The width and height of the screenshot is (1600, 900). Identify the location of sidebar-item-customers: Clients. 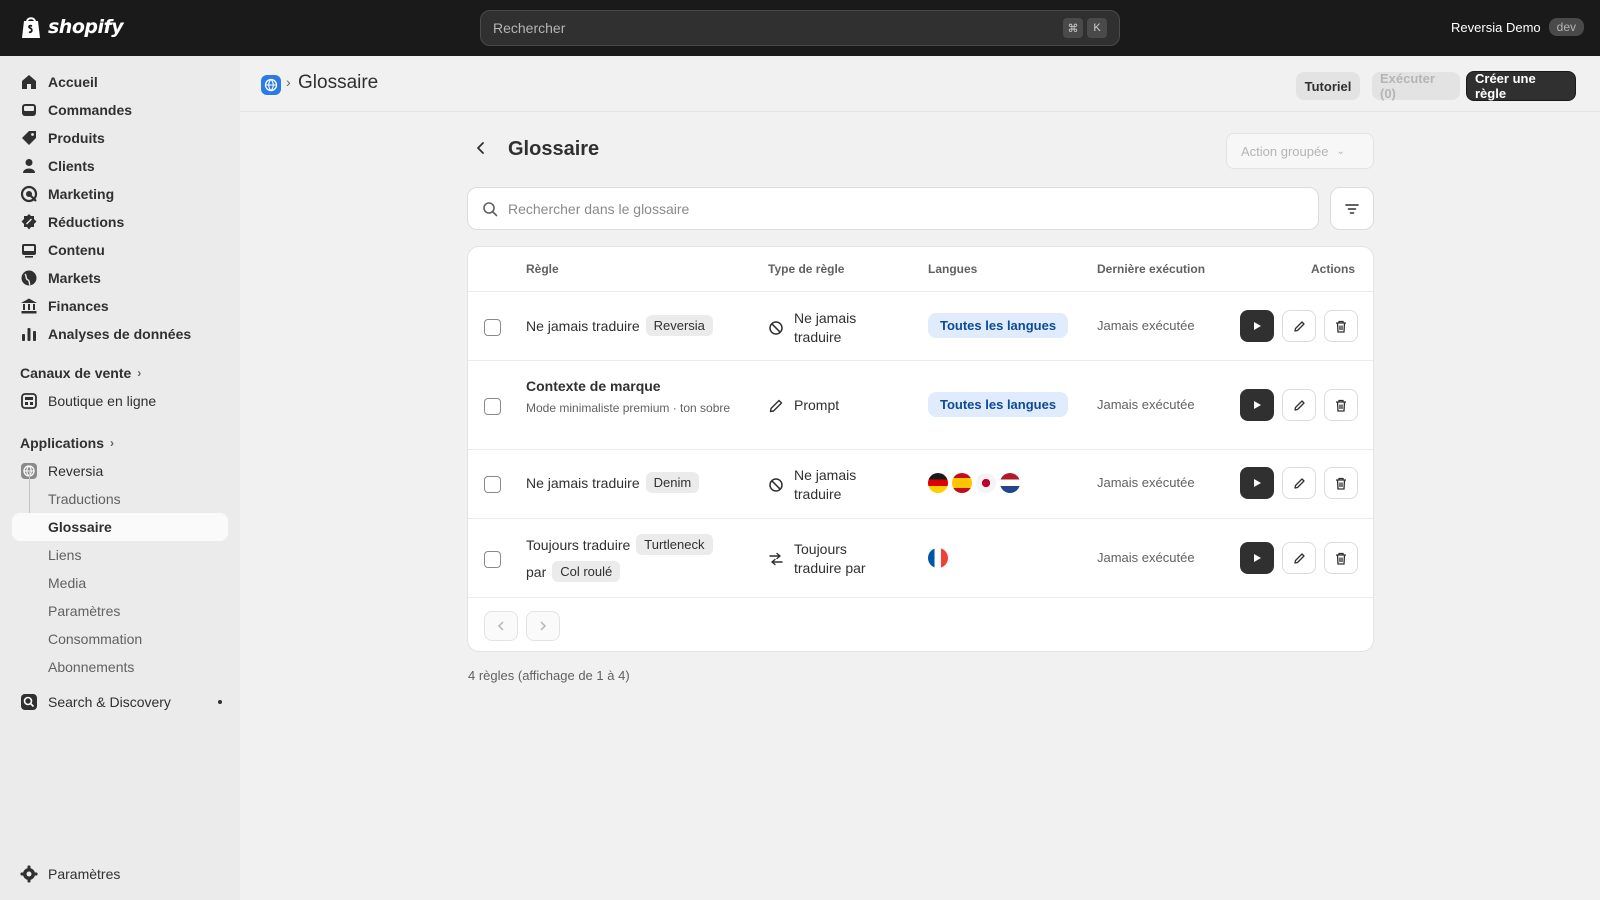
(120, 166).